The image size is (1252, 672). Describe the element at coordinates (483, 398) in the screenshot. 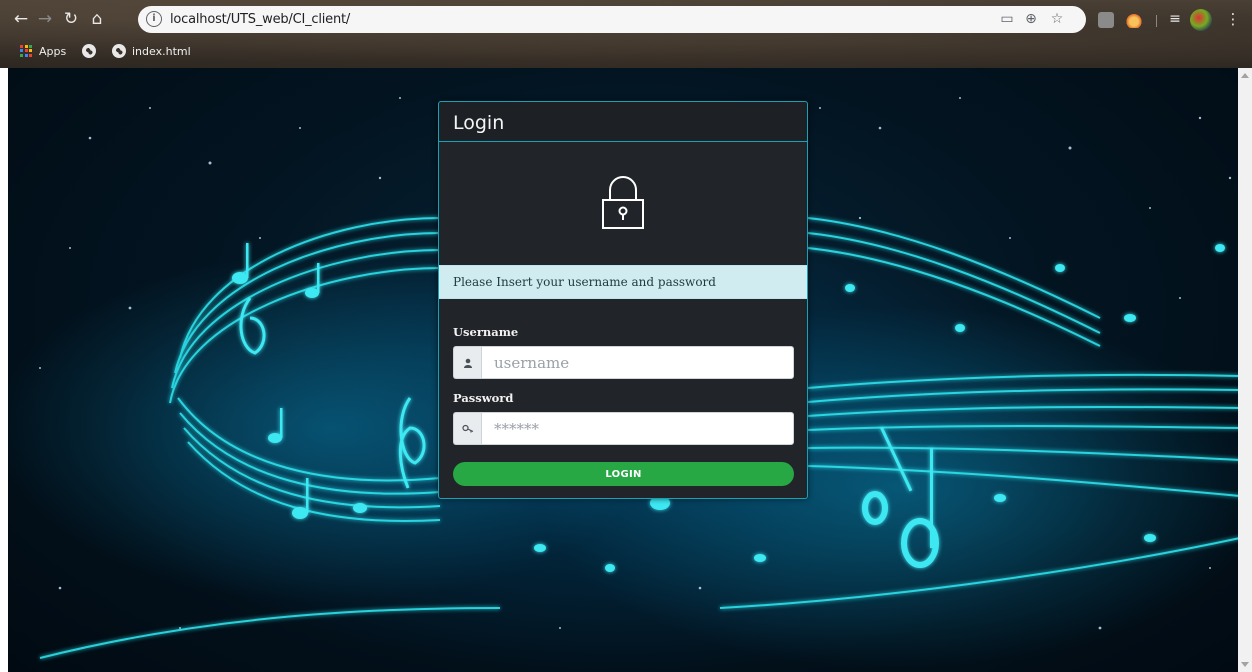

I see `password-label: Password` at that location.